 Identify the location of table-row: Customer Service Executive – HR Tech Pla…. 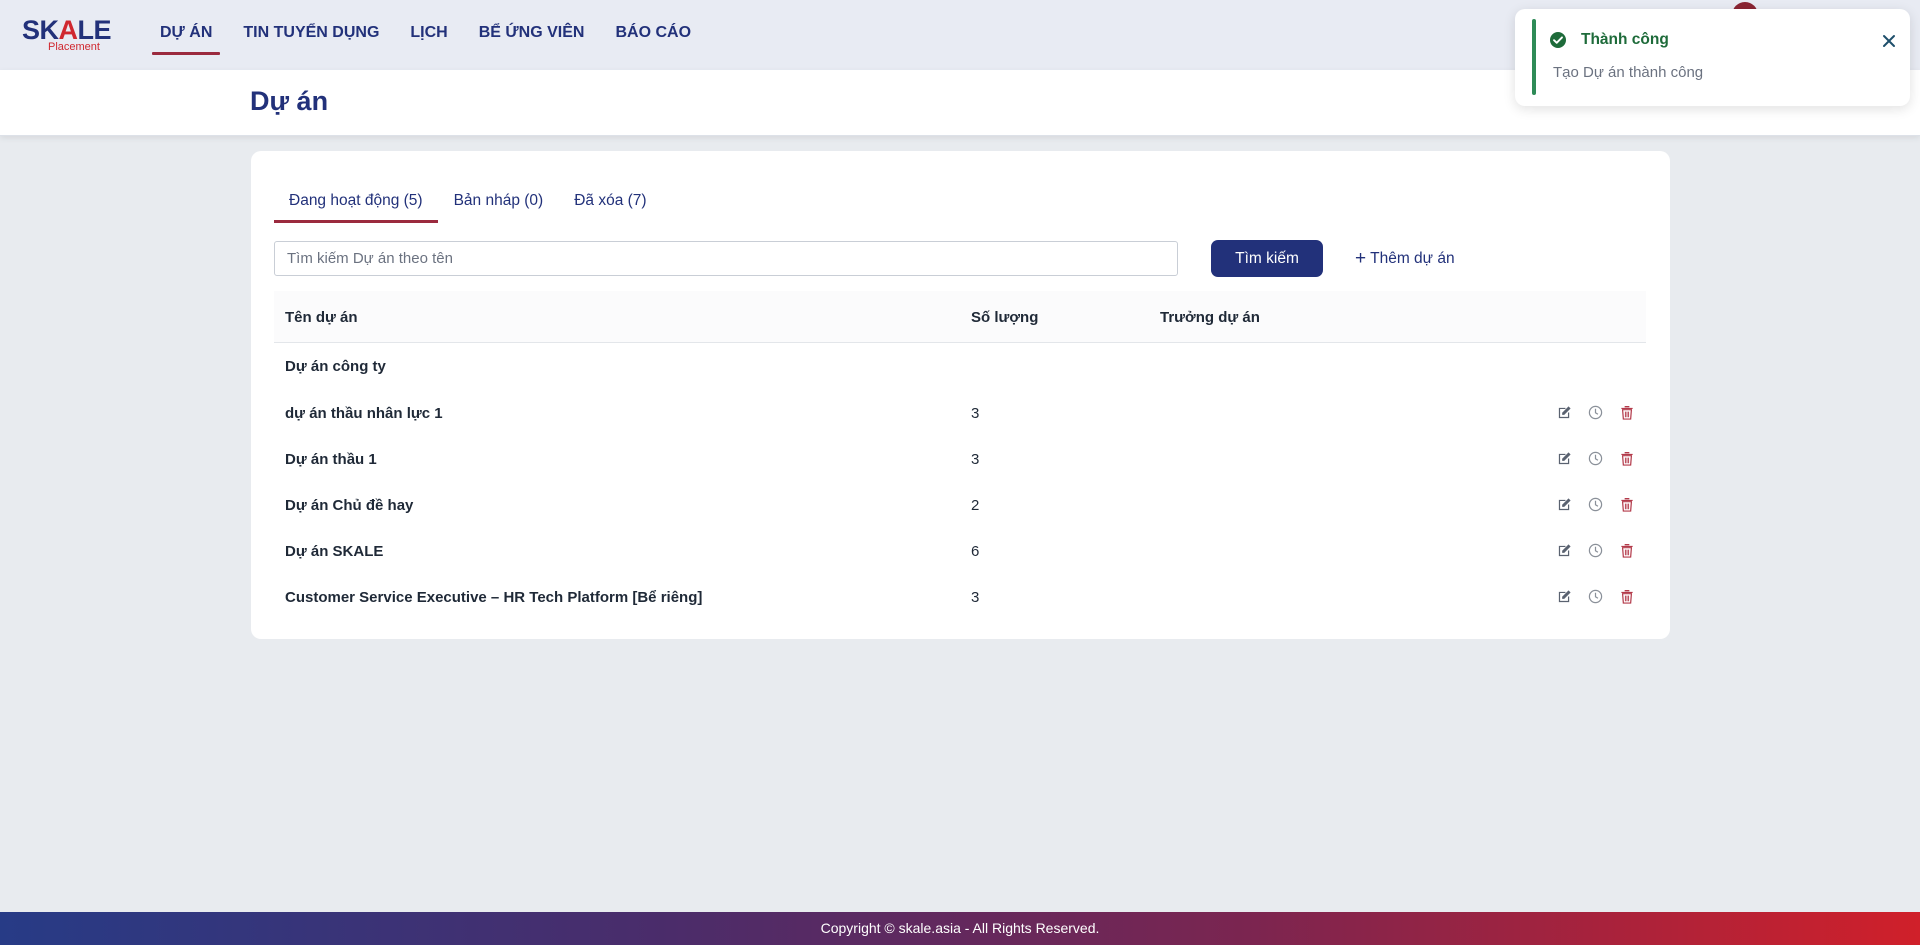
(960, 597).